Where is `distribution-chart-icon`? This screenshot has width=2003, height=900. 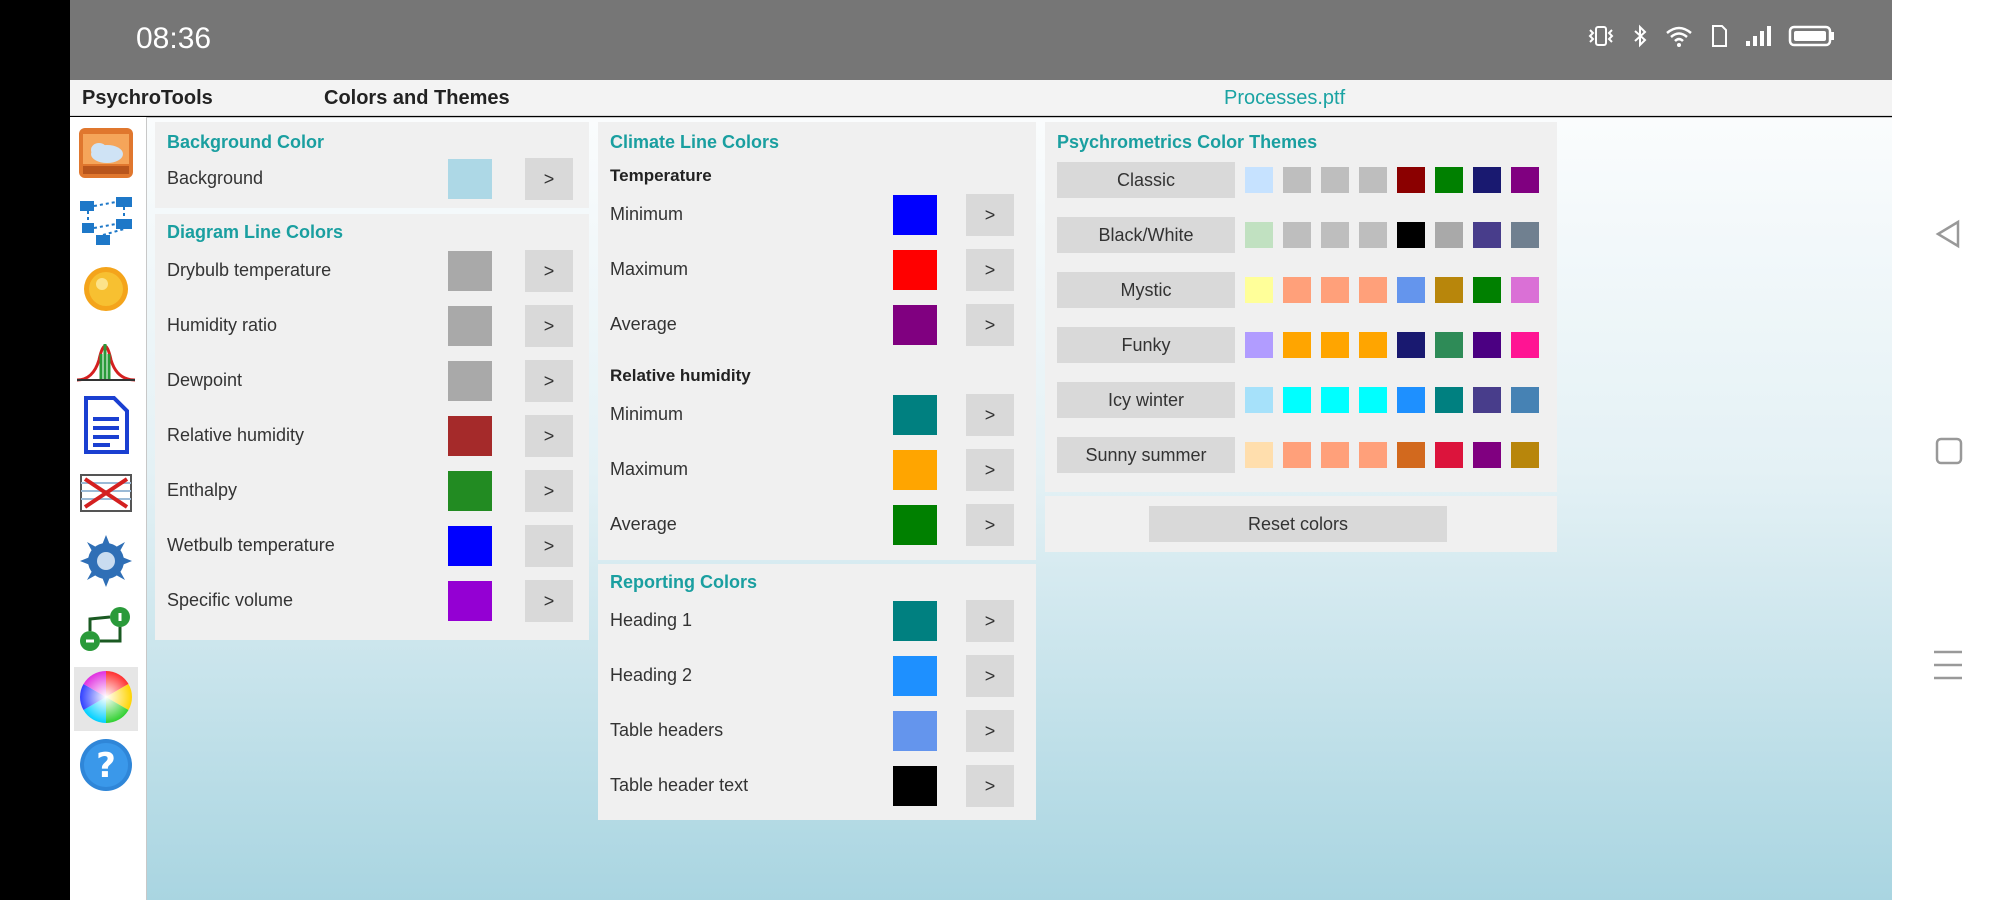 distribution-chart-icon is located at coordinates (106, 359).